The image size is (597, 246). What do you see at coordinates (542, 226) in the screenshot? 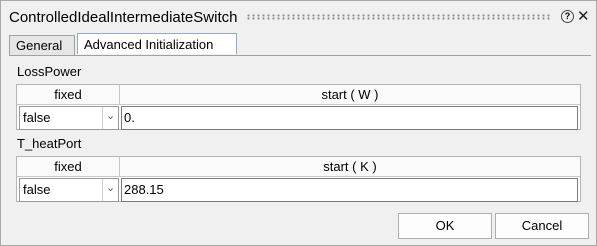
I see `cancel-button: Cancel` at bounding box center [542, 226].